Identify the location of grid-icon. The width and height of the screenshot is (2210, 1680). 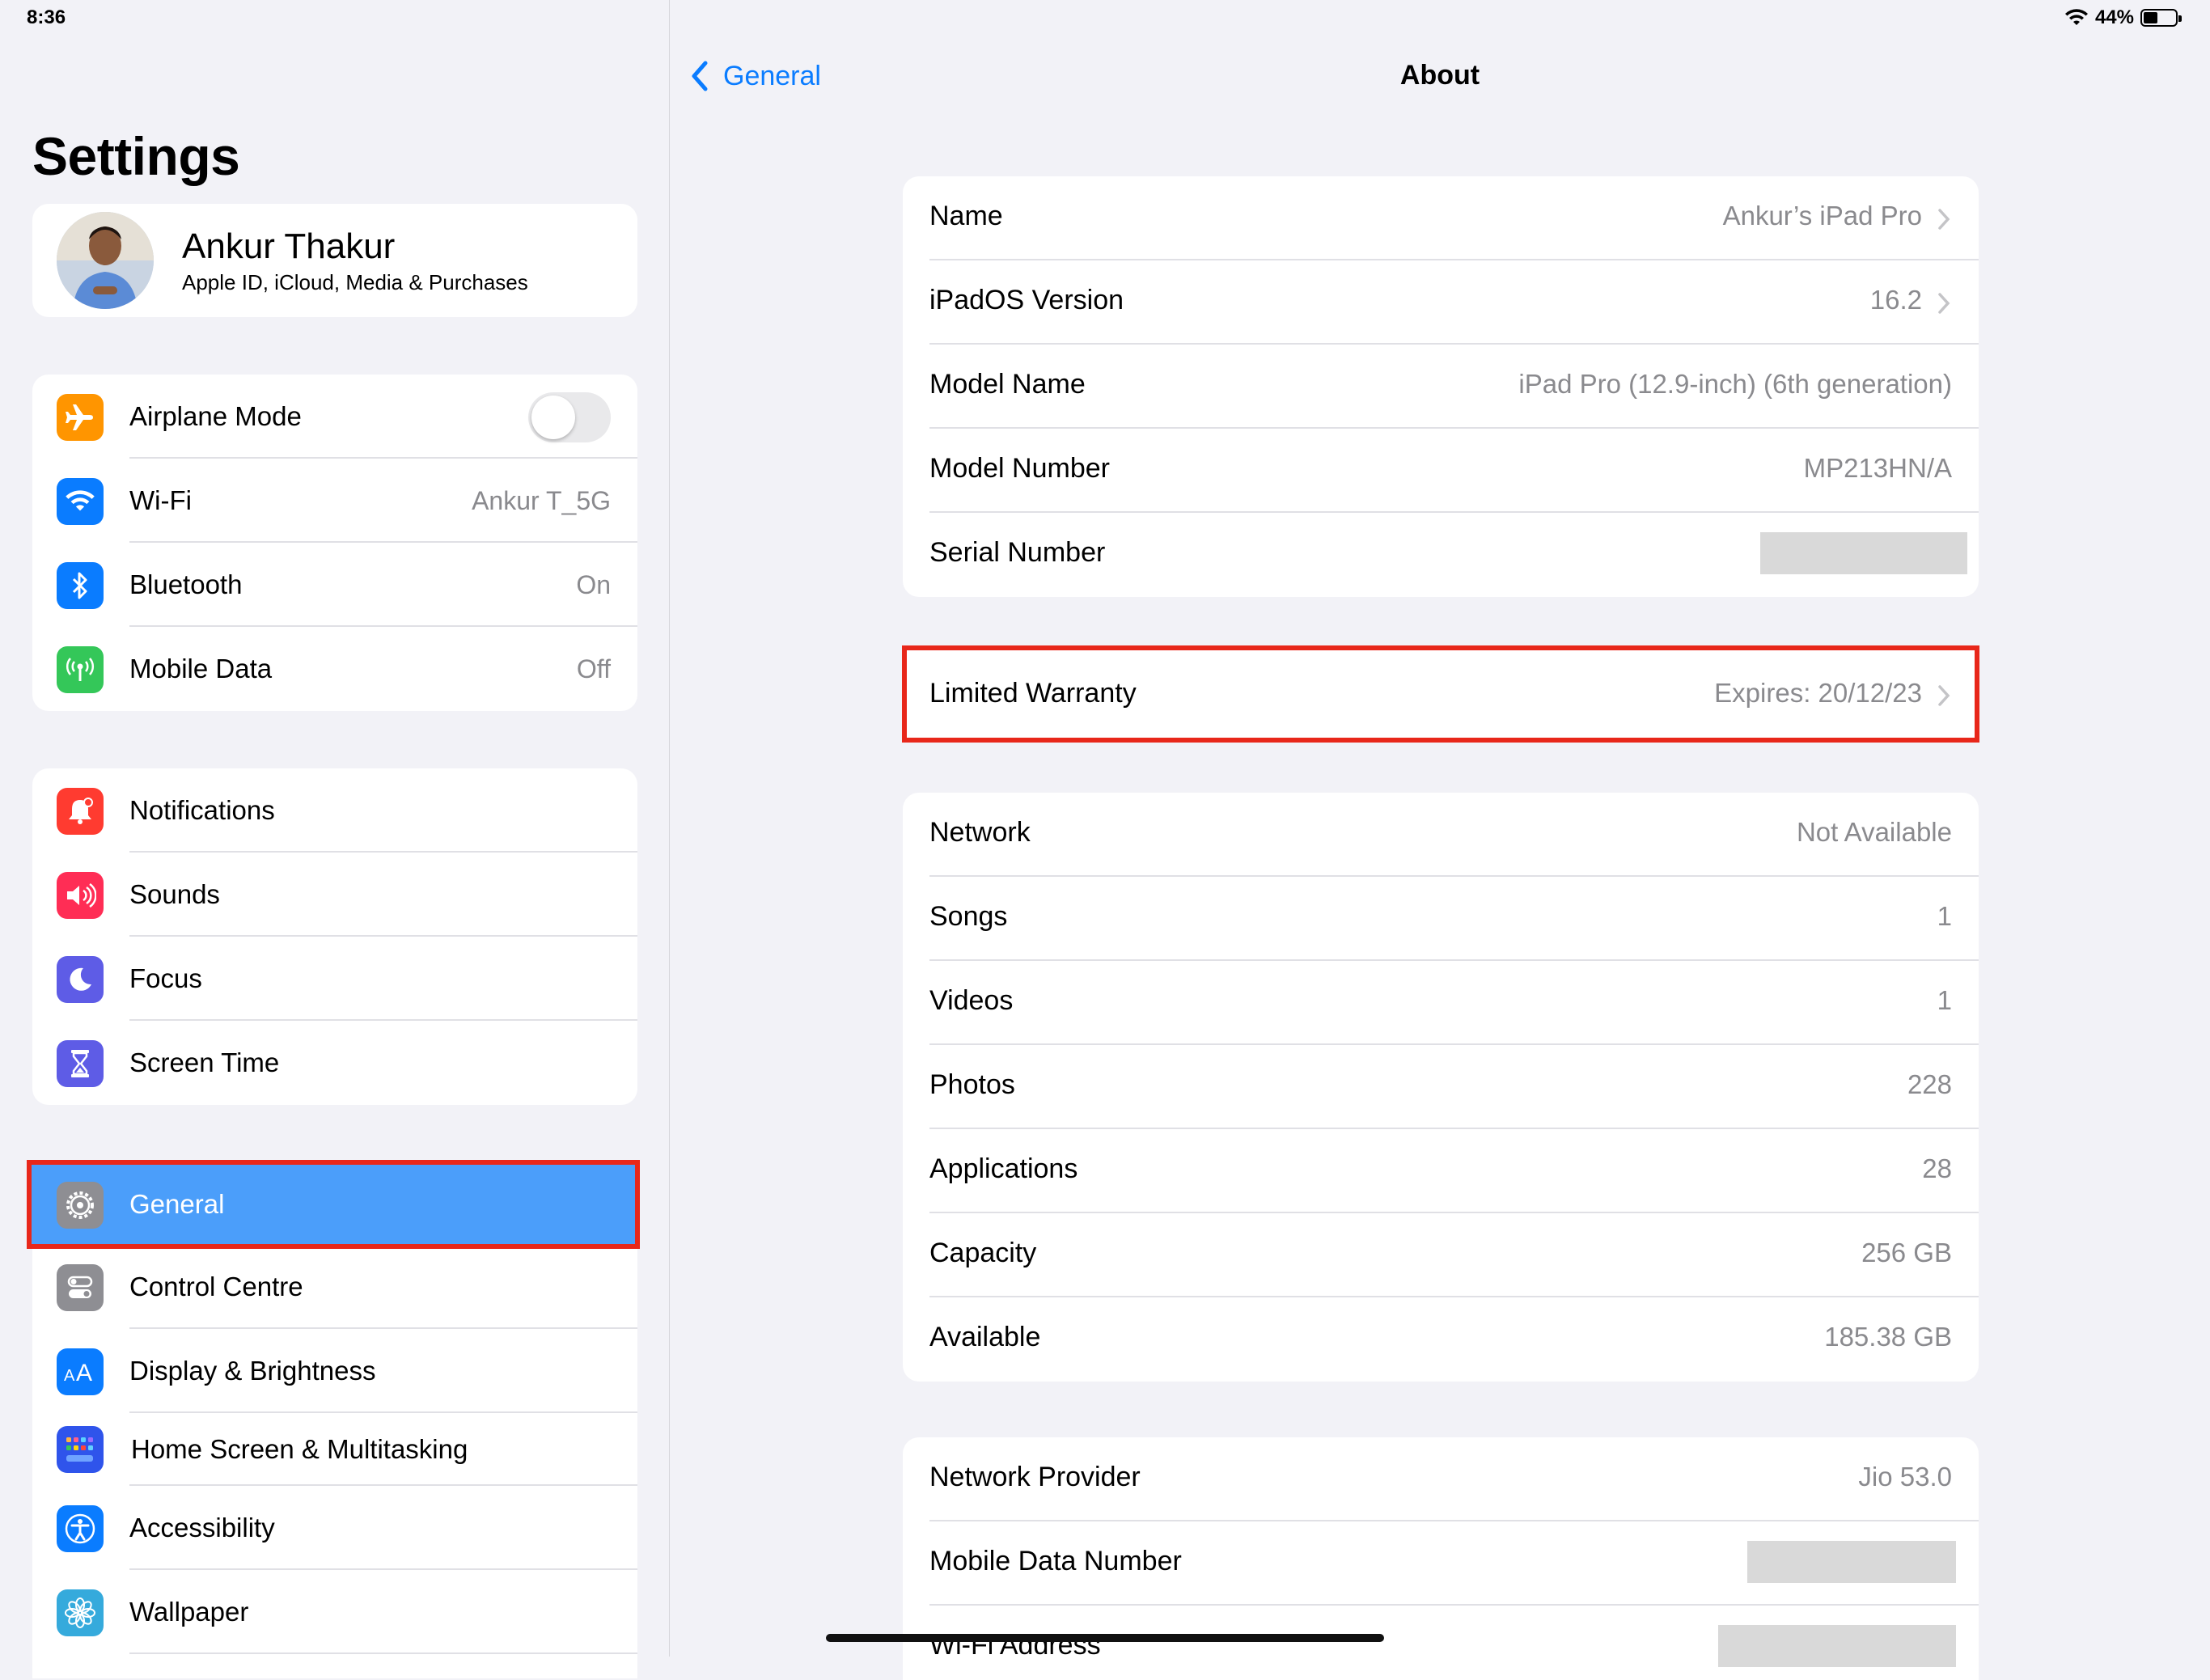
(80, 1449).